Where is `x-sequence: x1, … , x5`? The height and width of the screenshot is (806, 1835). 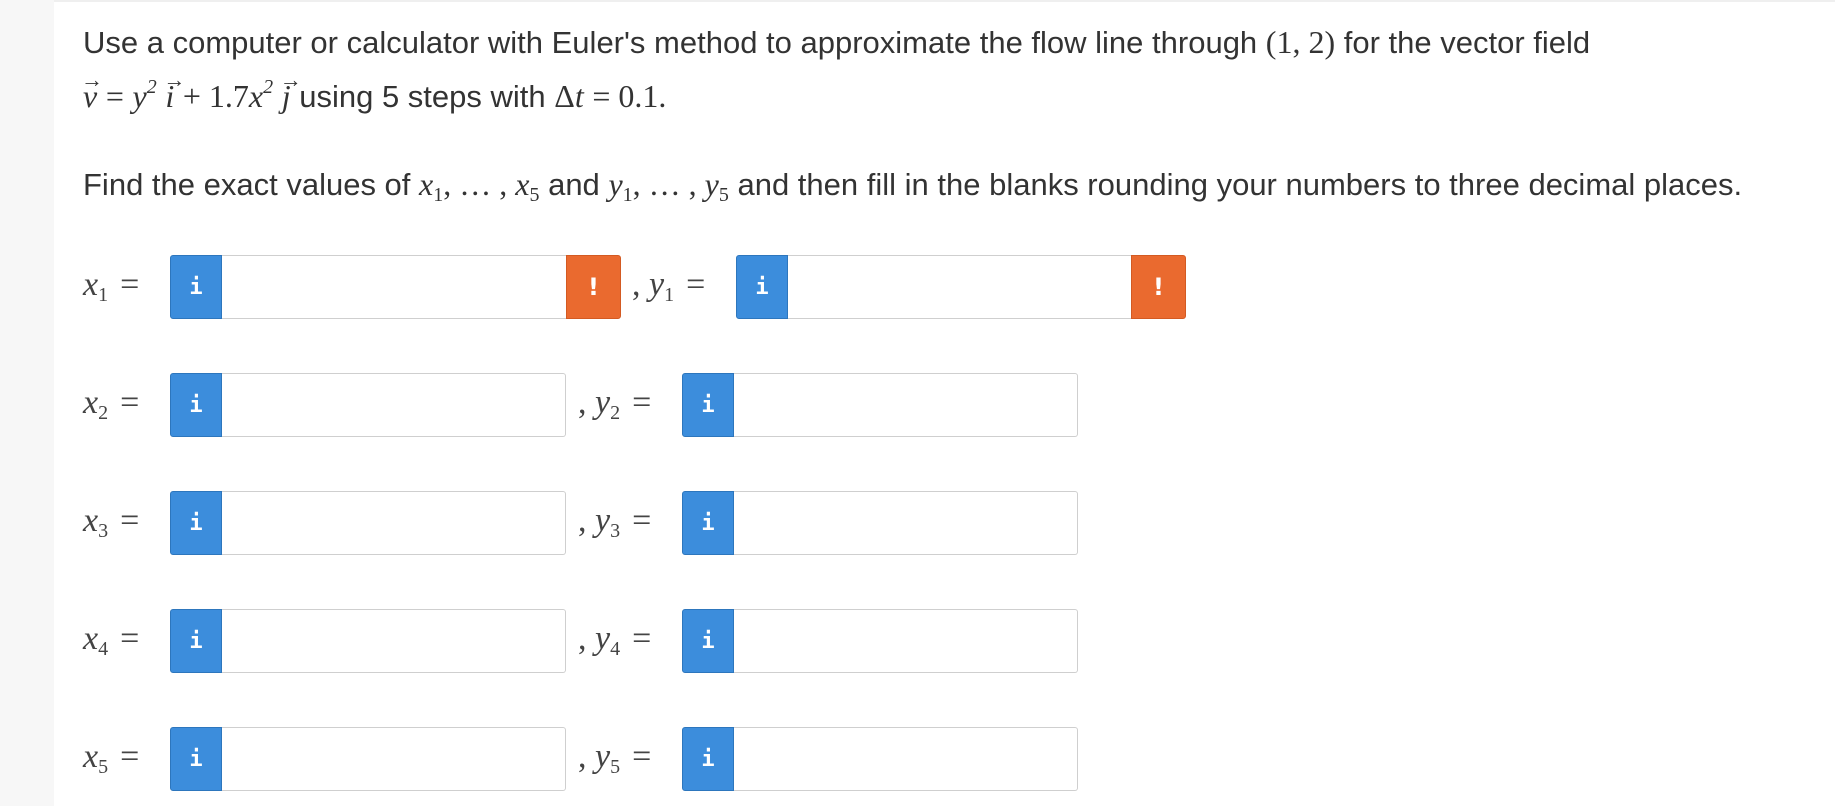
x-sequence: x1, … , x5 is located at coordinates (479, 186).